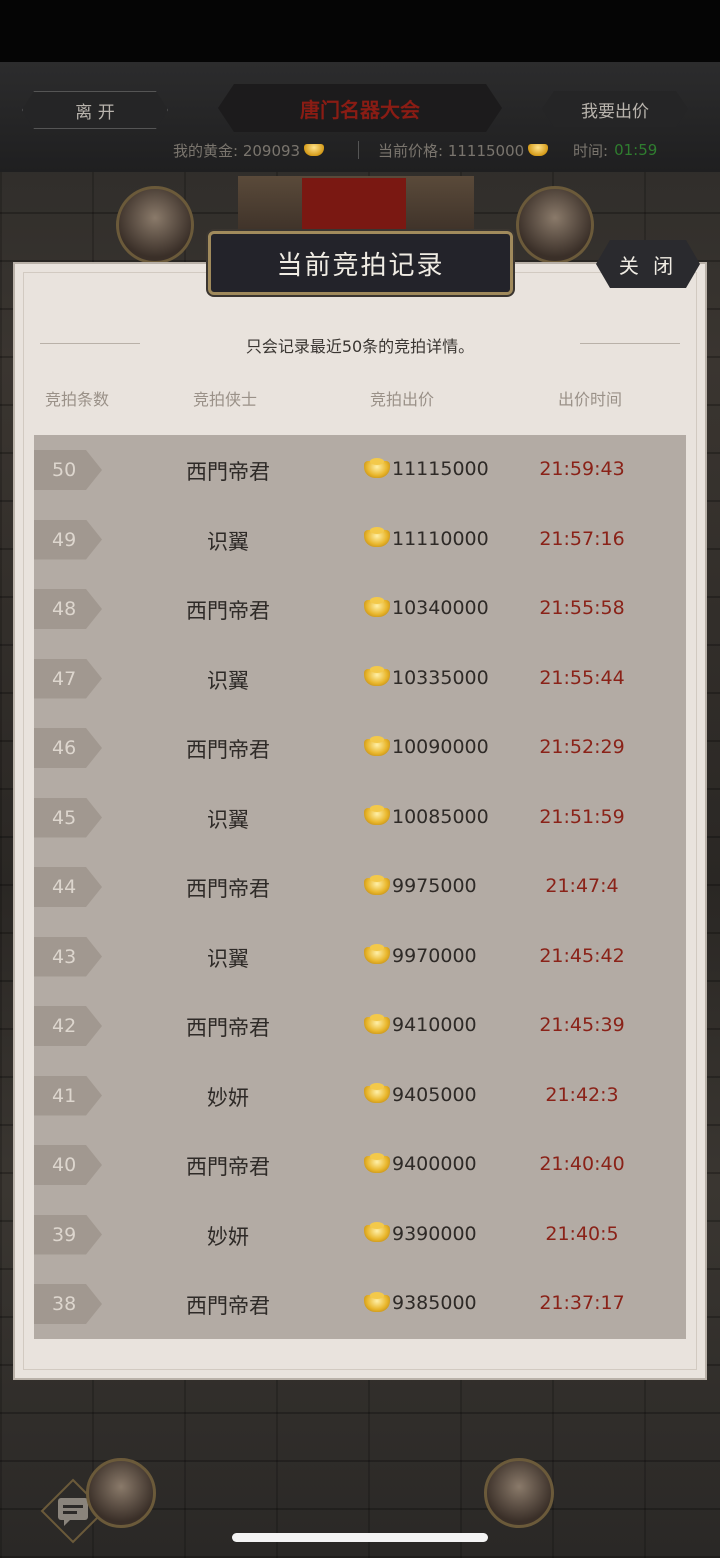 This screenshot has width=720, height=1558. Describe the element at coordinates (434, 1303) in the screenshot. I see `bid-price-value: 9385000` at that location.